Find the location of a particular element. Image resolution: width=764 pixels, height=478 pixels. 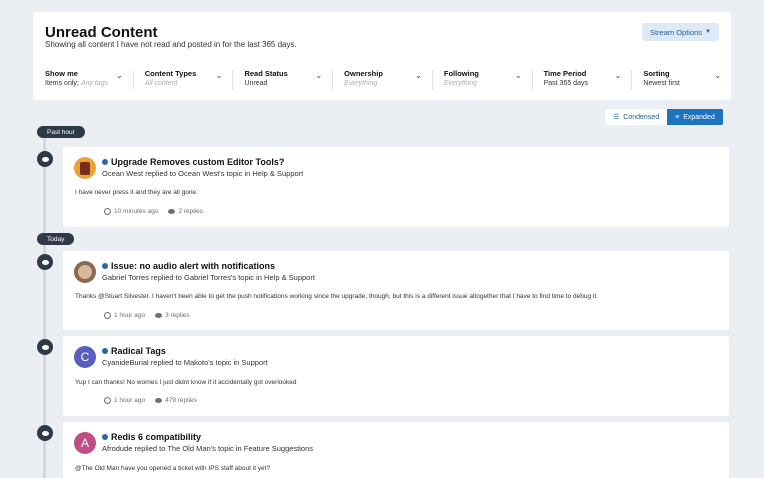

item-title: Redis 6 compatibility is located at coordinates (156, 437).